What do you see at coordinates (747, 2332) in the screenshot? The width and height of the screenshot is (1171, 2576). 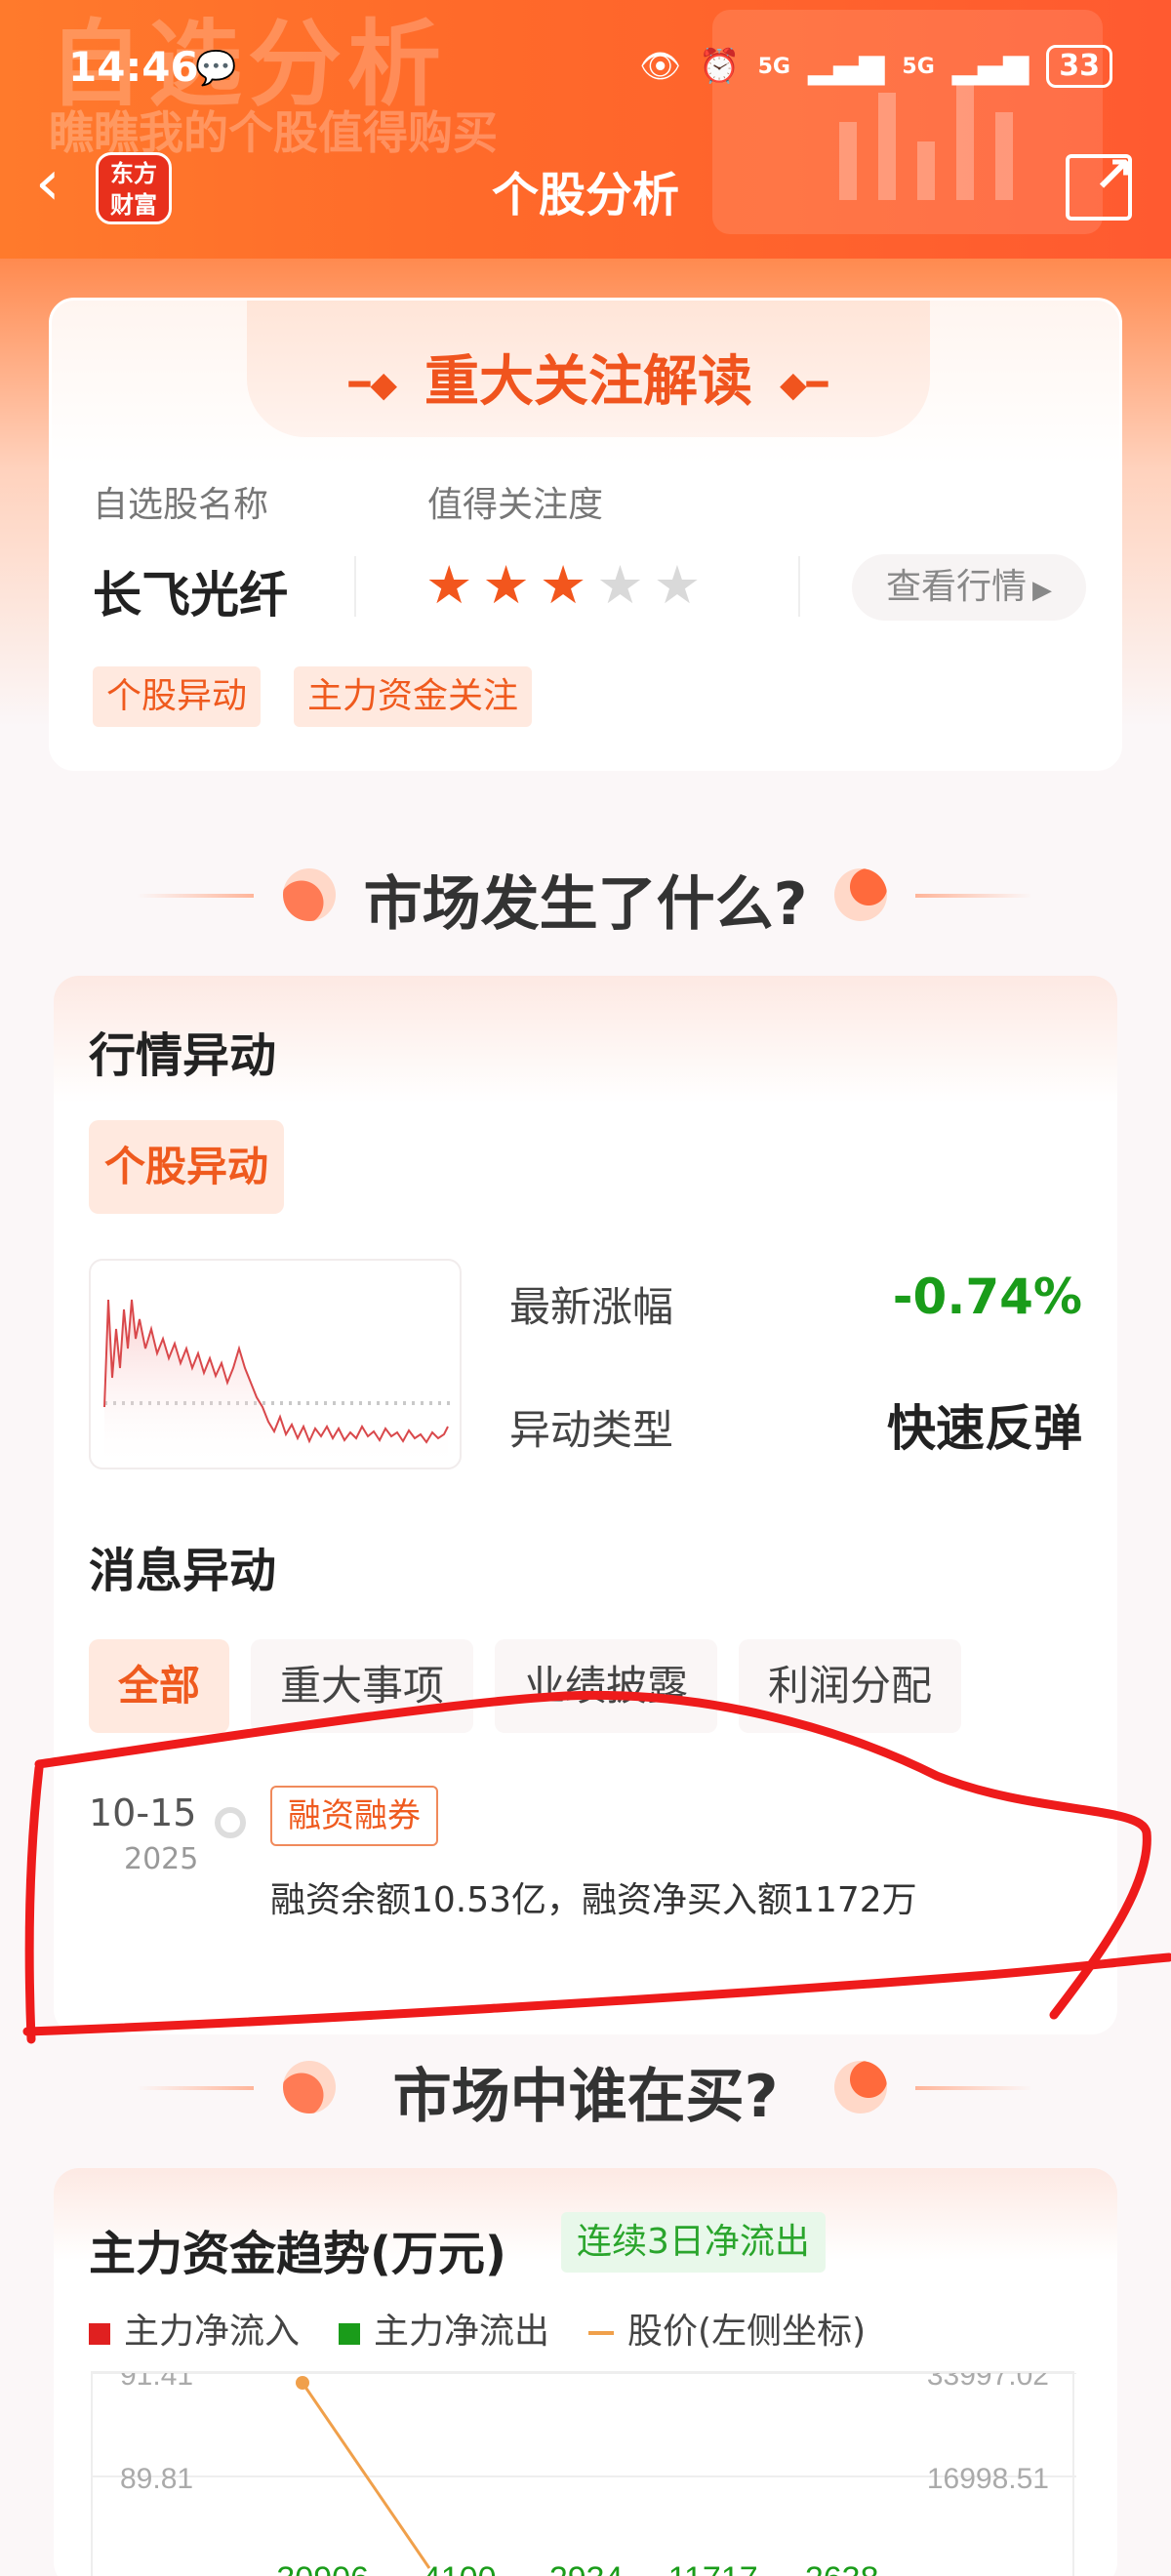 I see `legend-price-label: 股价(左侧坐标)` at bounding box center [747, 2332].